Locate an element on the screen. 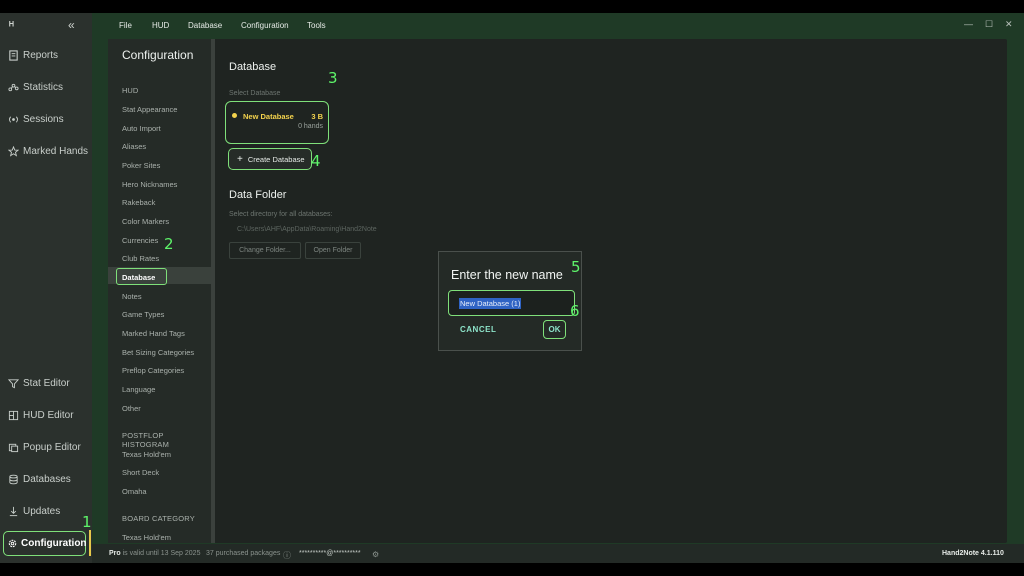  data-folder-heading: Data Folder is located at coordinates (258, 195).